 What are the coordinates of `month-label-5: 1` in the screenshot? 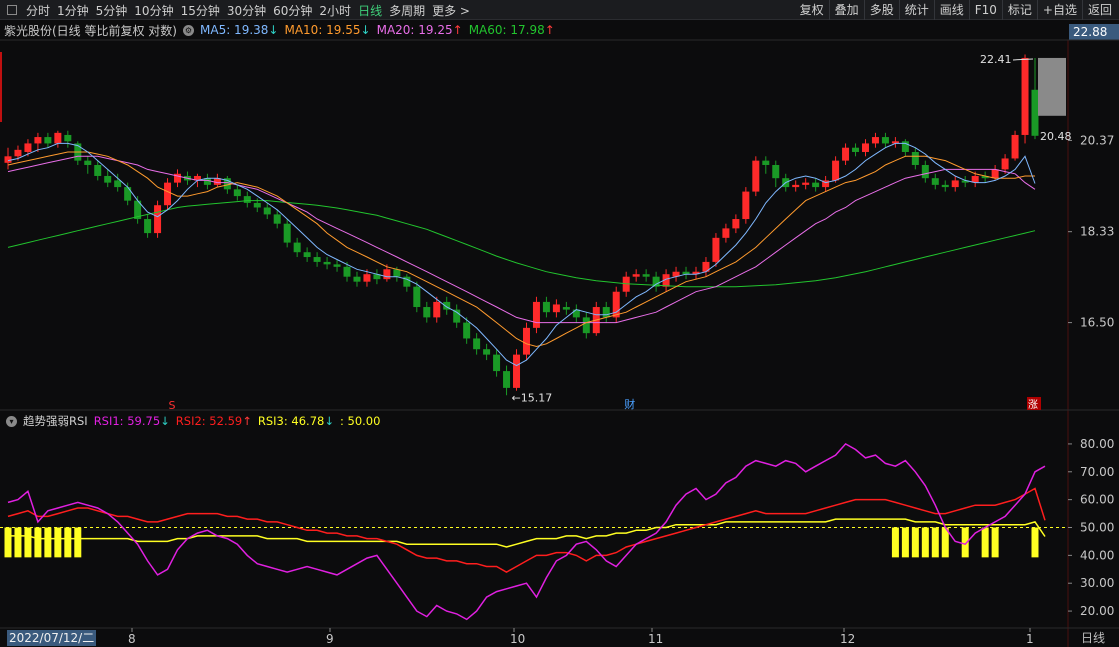 It's located at (1030, 639).